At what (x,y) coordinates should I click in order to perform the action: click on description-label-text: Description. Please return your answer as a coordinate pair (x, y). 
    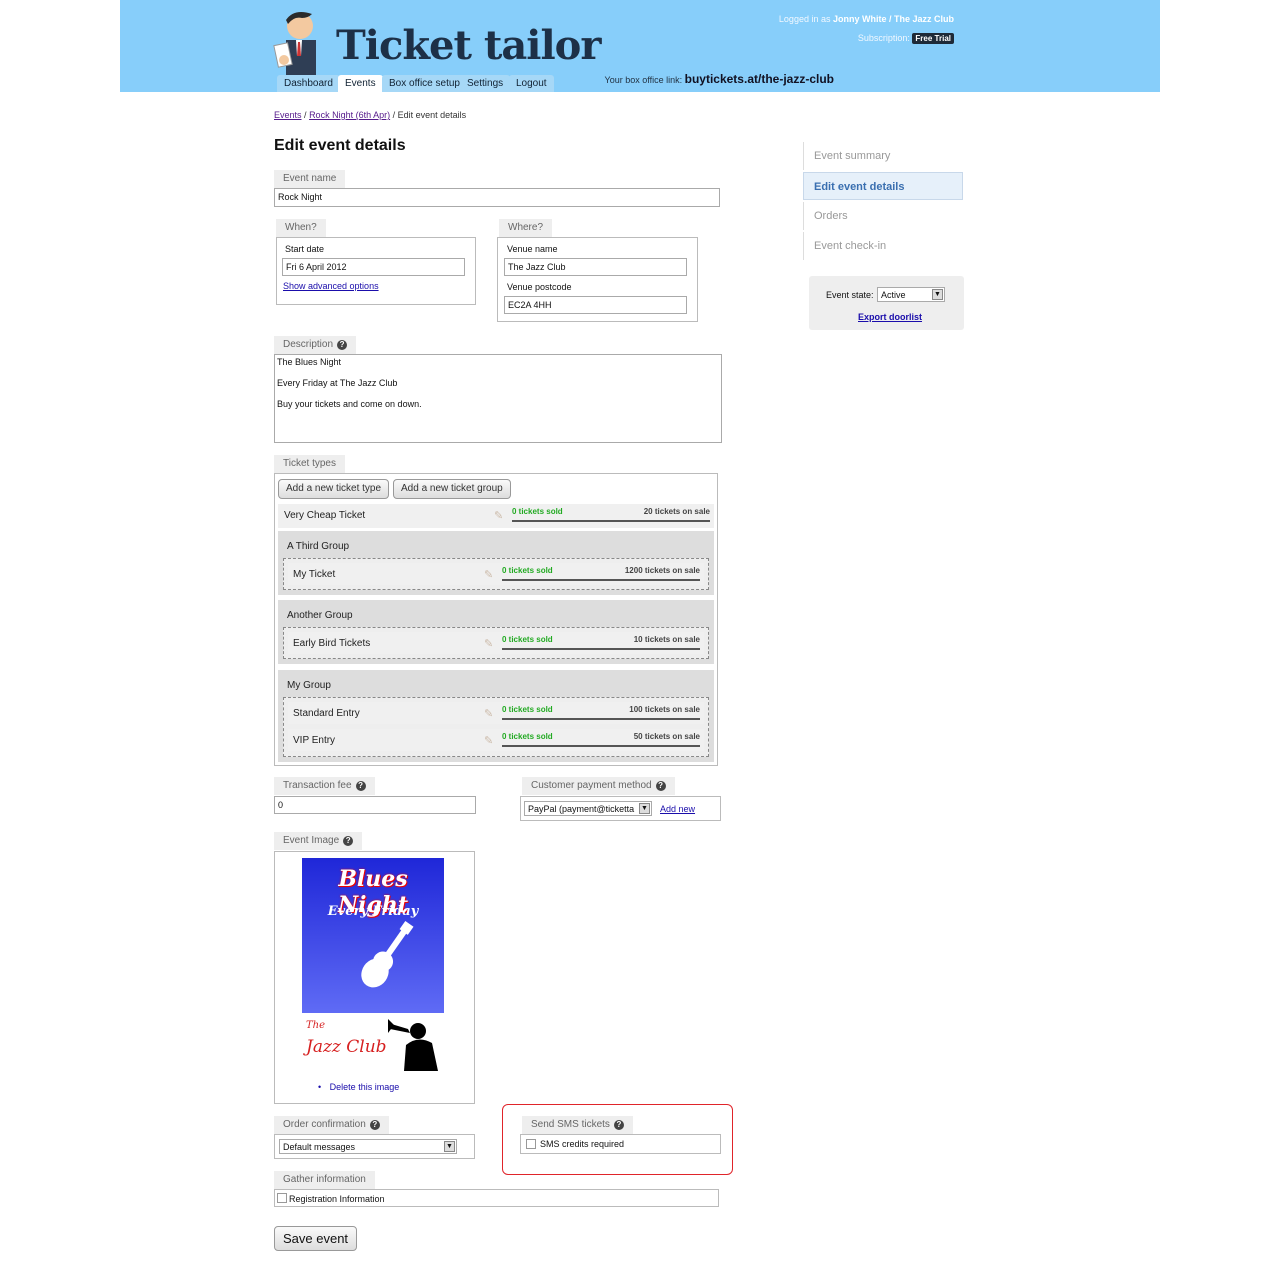
    Looking at the image, I should click on (308, 344).